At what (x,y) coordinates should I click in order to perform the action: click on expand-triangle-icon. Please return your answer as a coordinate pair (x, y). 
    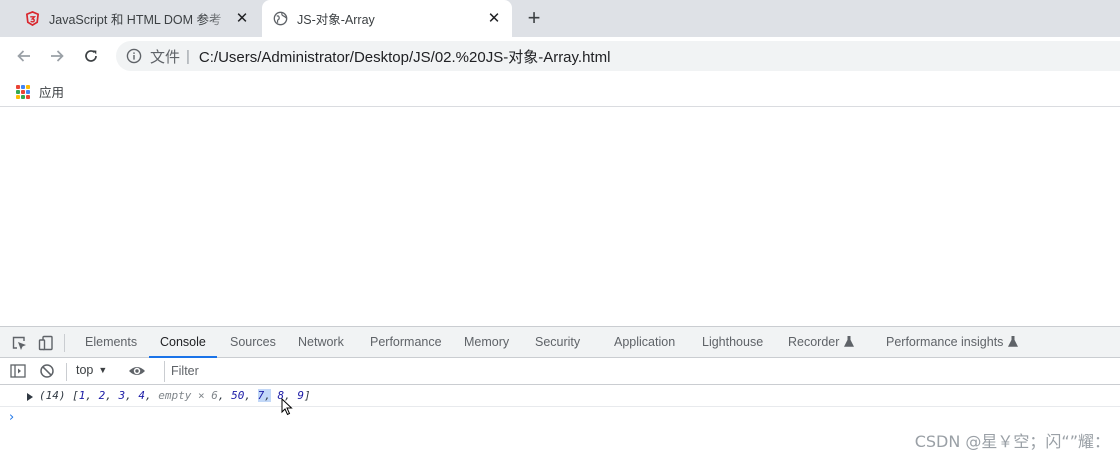
    Looking at the image, I should click on (30, 397).